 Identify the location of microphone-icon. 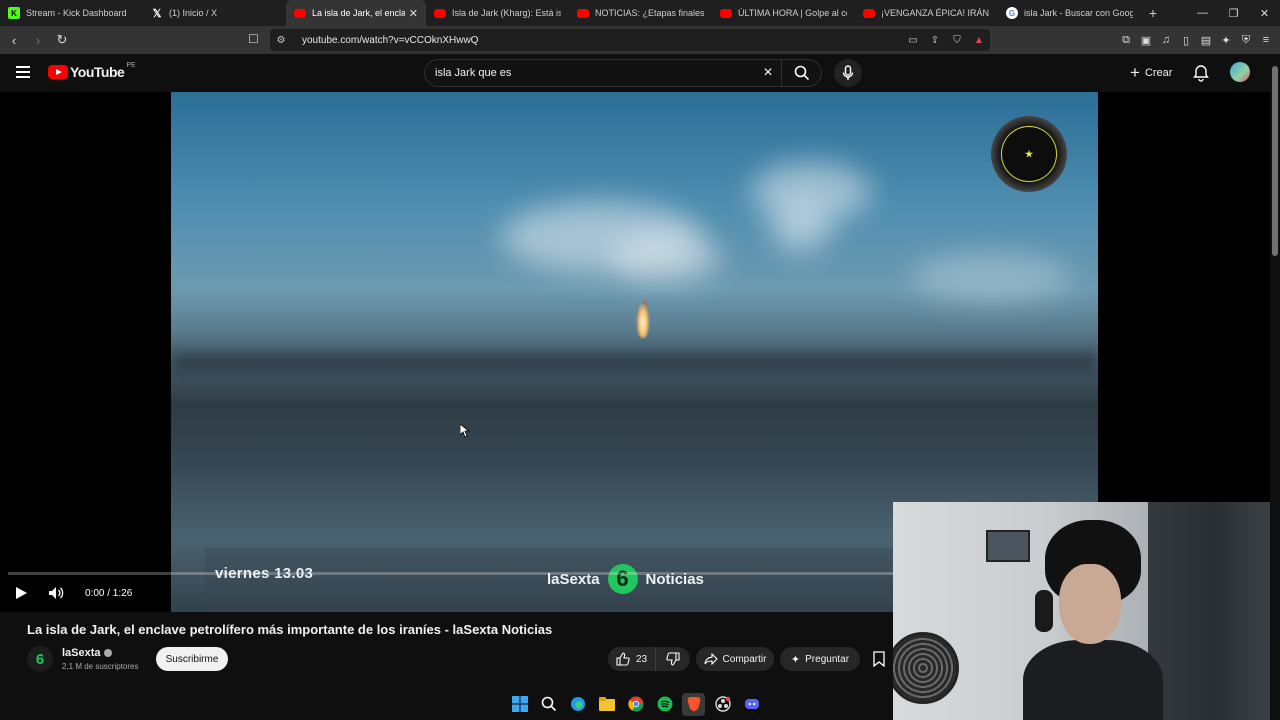
(848, 72).